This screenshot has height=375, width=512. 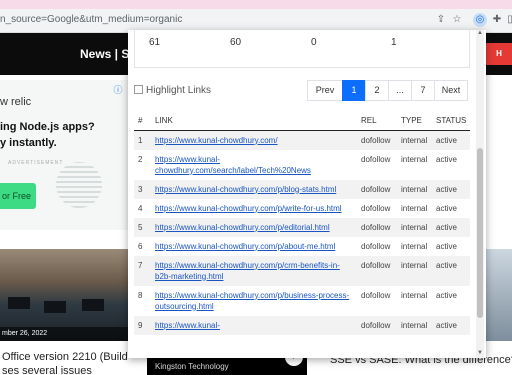 I want to click on row-number-cell: 2, so click(x=140, y=159).